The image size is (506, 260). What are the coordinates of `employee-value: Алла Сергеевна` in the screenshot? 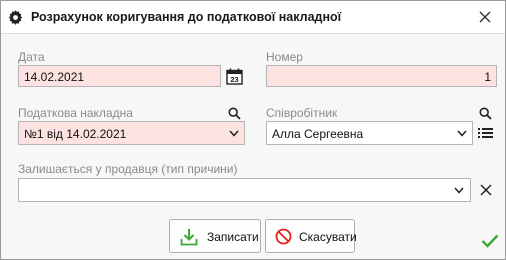 It's located at (318, 134).